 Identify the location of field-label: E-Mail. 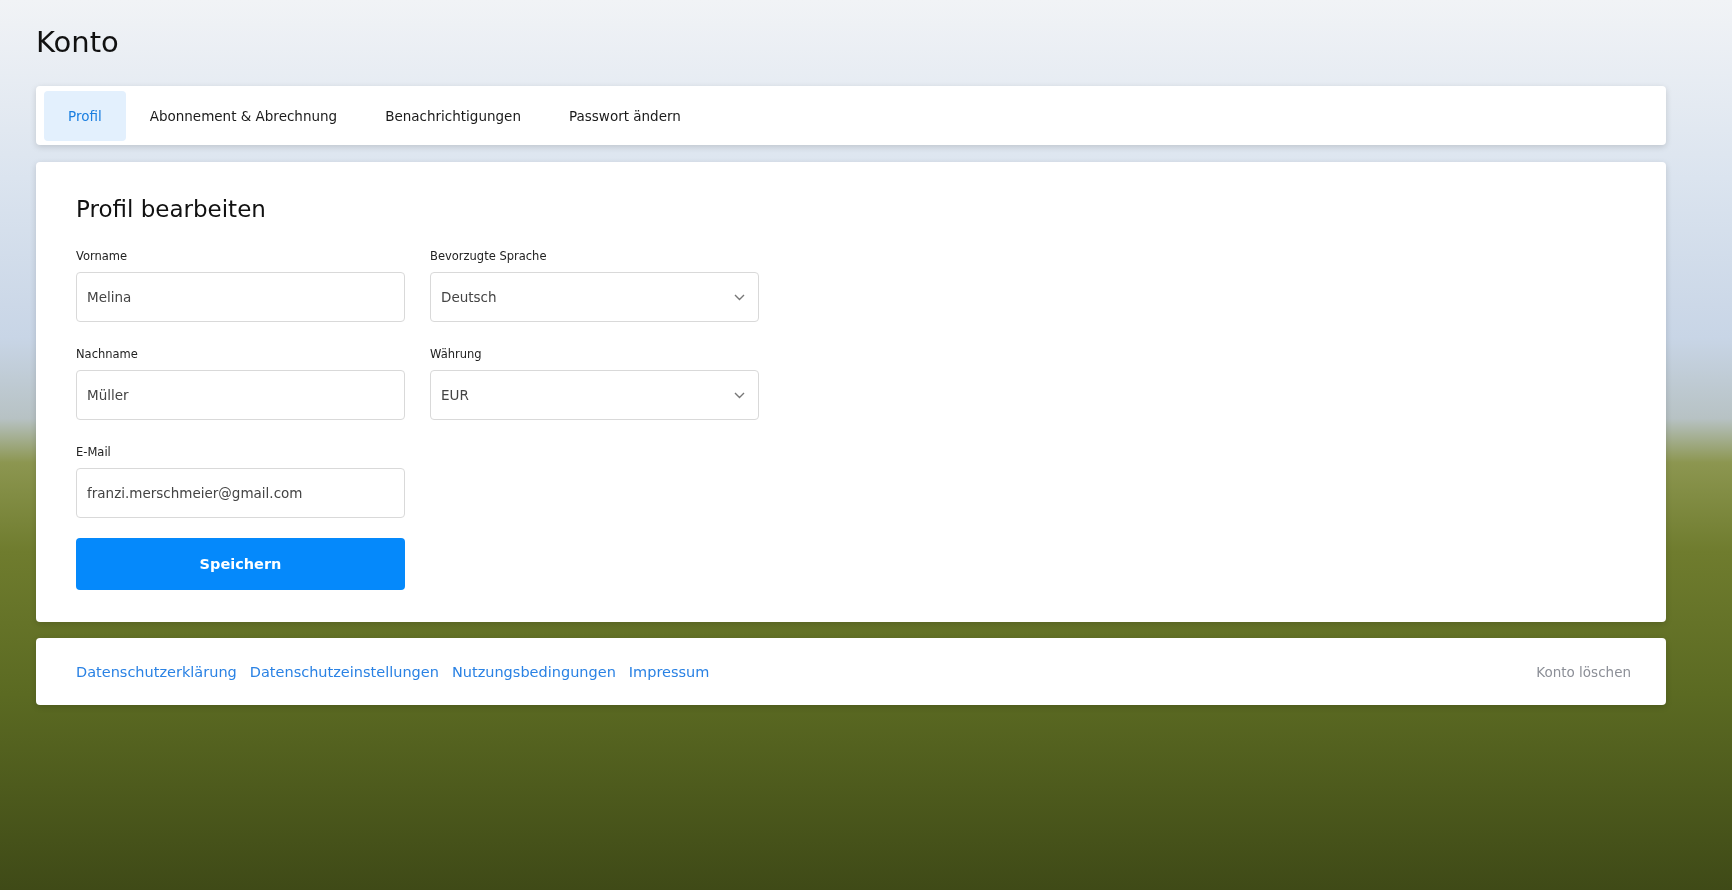
(93, 452).